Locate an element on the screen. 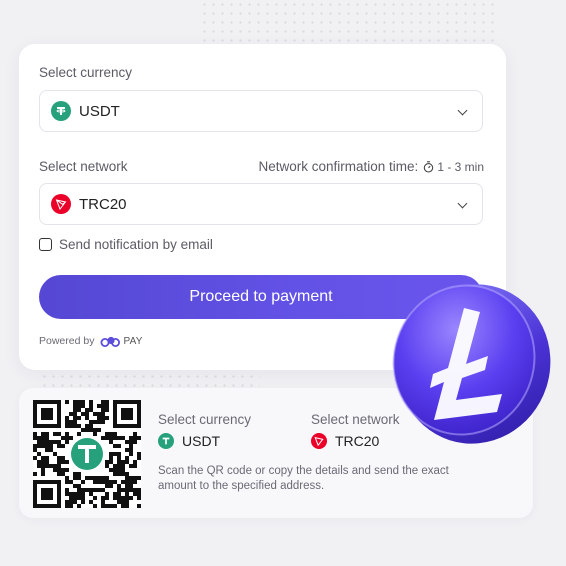  currency-select: USDT is located at coordinates (261, 111).